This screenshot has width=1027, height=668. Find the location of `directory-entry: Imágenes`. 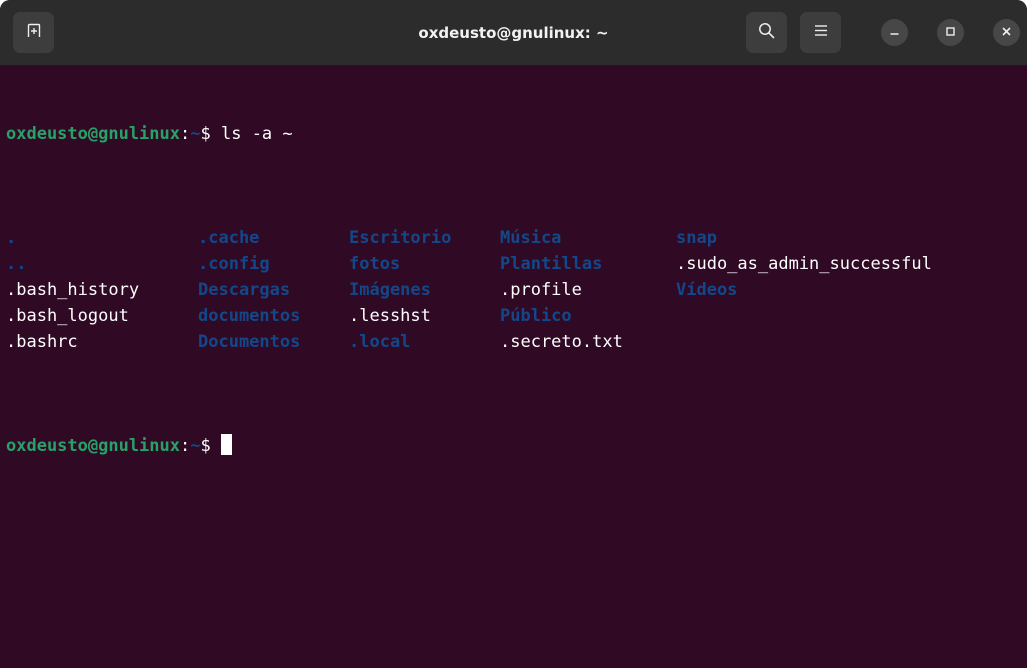

directory-entry: Imágenes is located at coordinates (390, 290).